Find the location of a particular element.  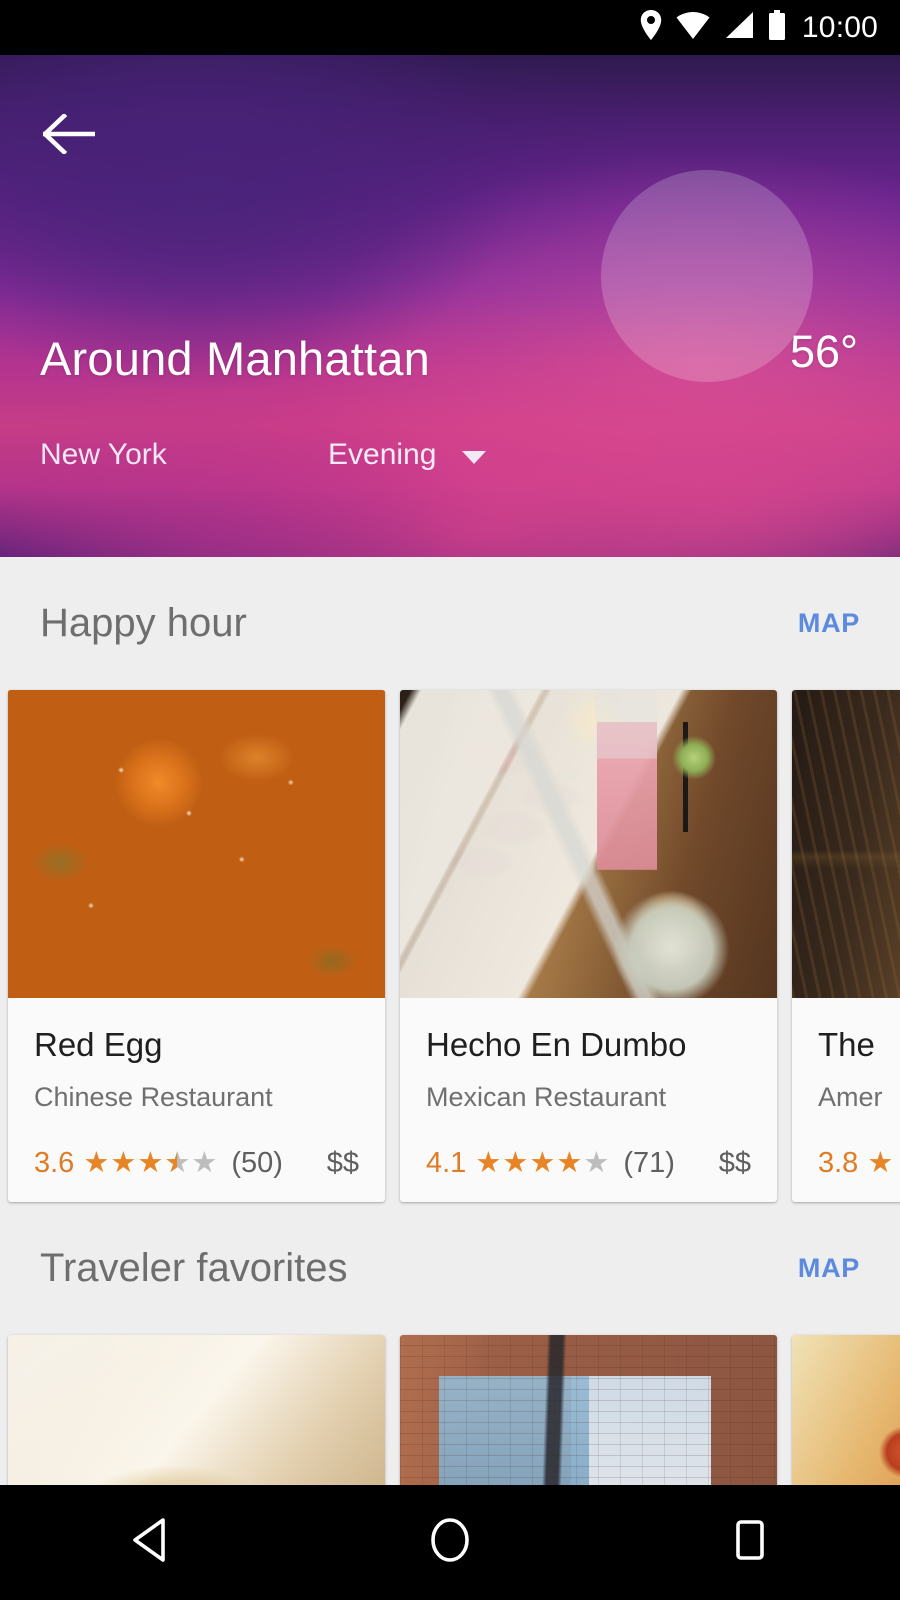

rating-value: 4.1 is located at coordinates (446, 1163).